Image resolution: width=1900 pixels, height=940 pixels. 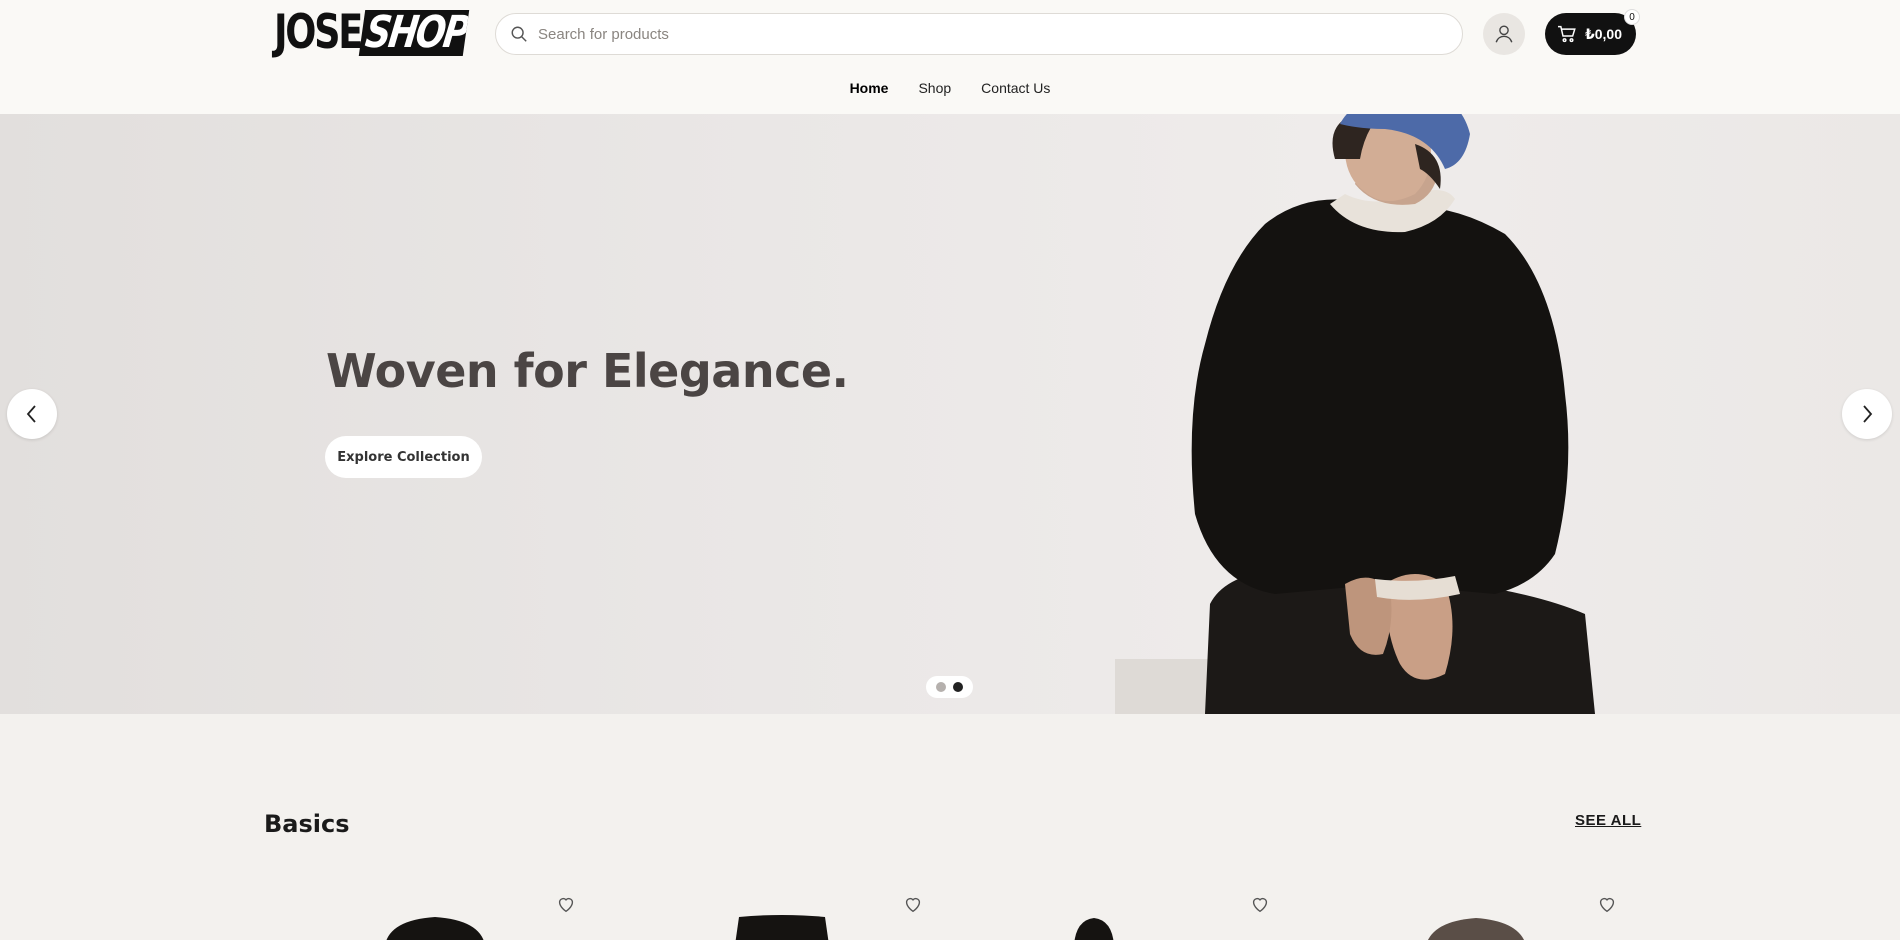 I want to click on section-title-basics: Basics, so click(x=307, y=824).